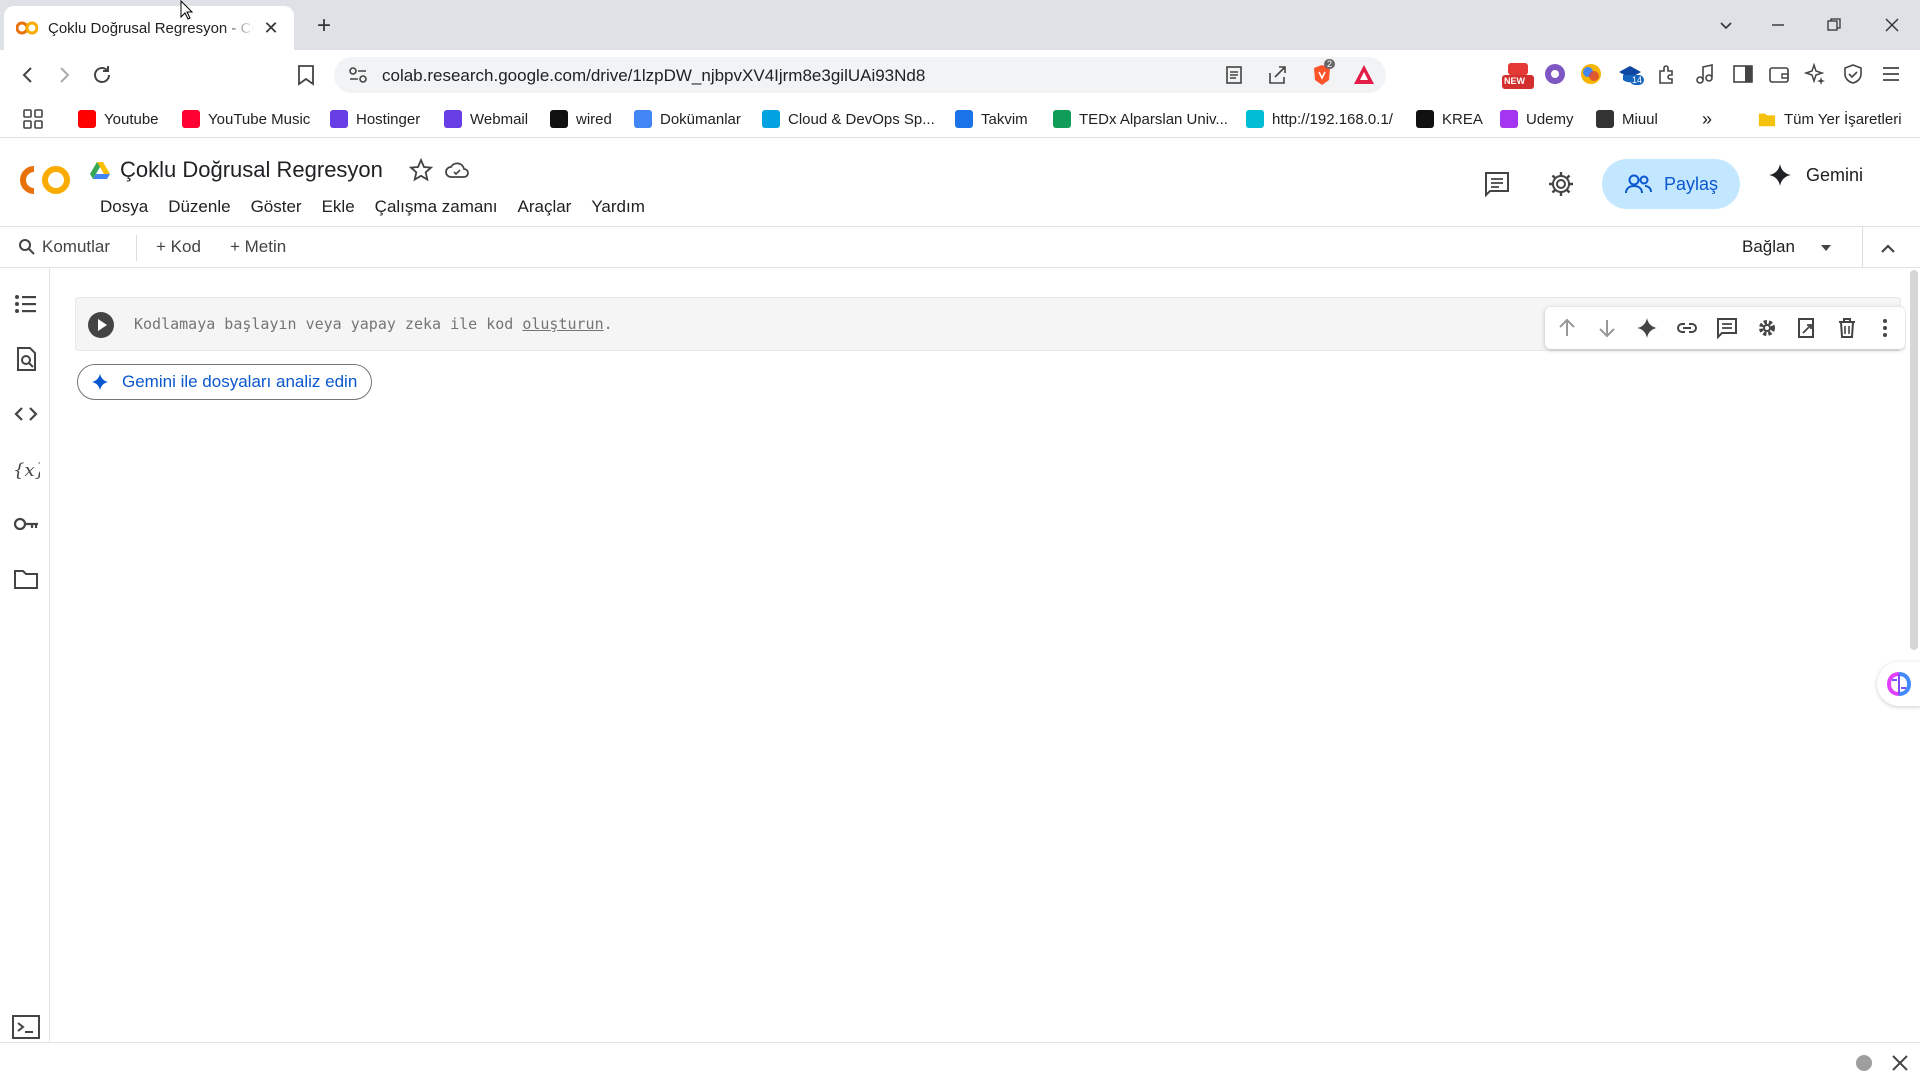 The image size is (1920, 1080). What do you see at coordinates (1807, 328) in the screenshot?
I see `mirror-cell-icon` at bounding box center [1807, 328].